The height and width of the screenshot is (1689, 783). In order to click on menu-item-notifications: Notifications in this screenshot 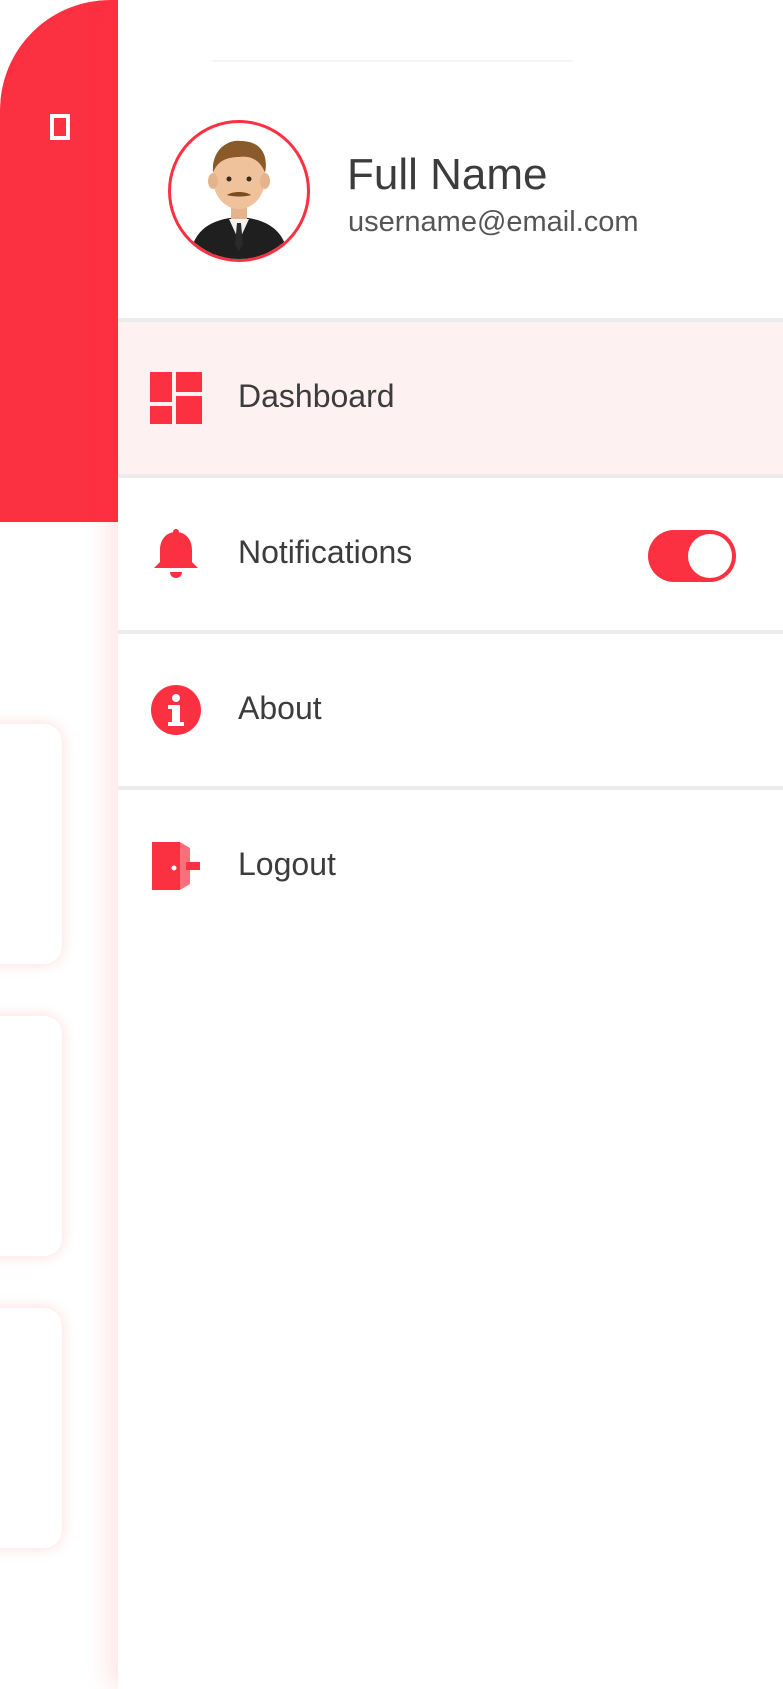, I will do `click(450, 554)`.